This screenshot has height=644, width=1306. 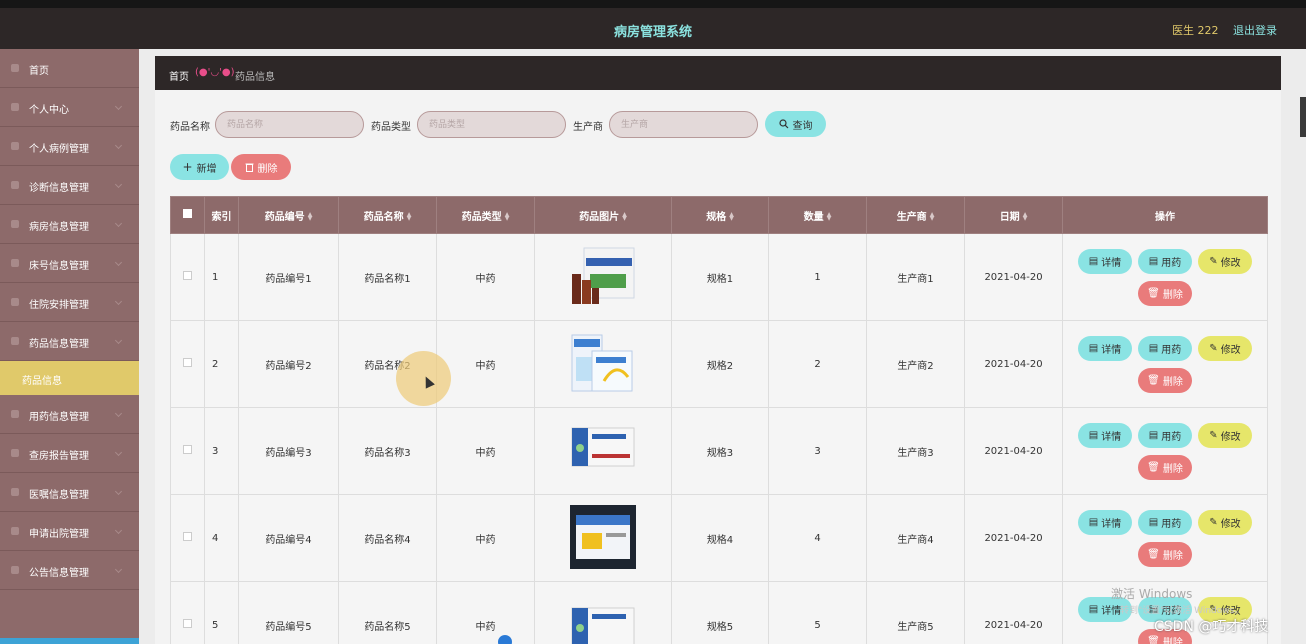 What do you see at coordinates (118, 301) in the screenshot?
I see `chevron-down-icon` at bounding box center [118, 301].